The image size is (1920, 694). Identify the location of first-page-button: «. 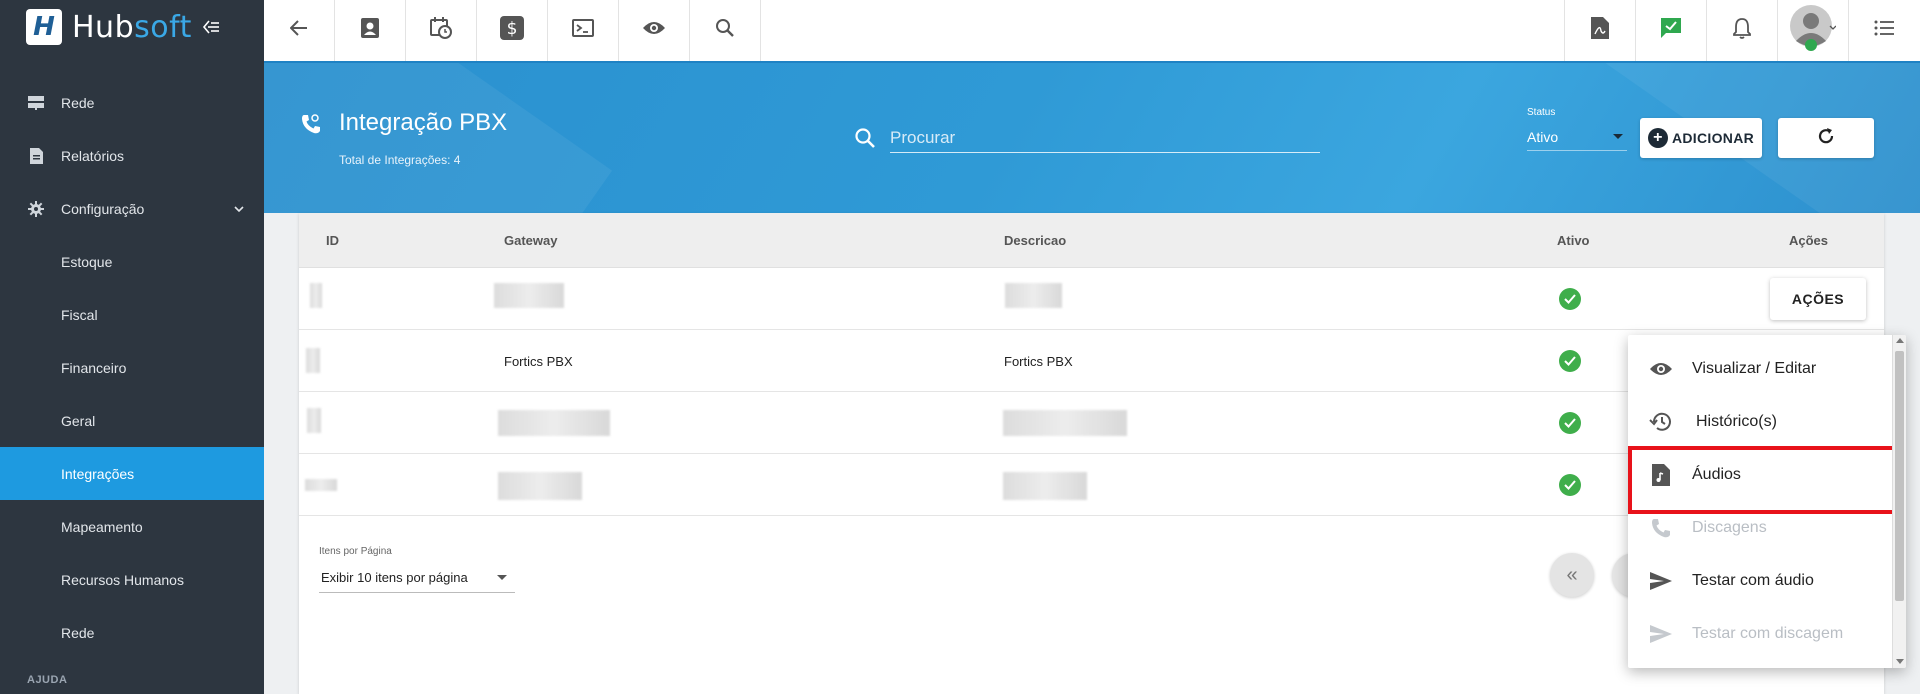
(1572, 575).